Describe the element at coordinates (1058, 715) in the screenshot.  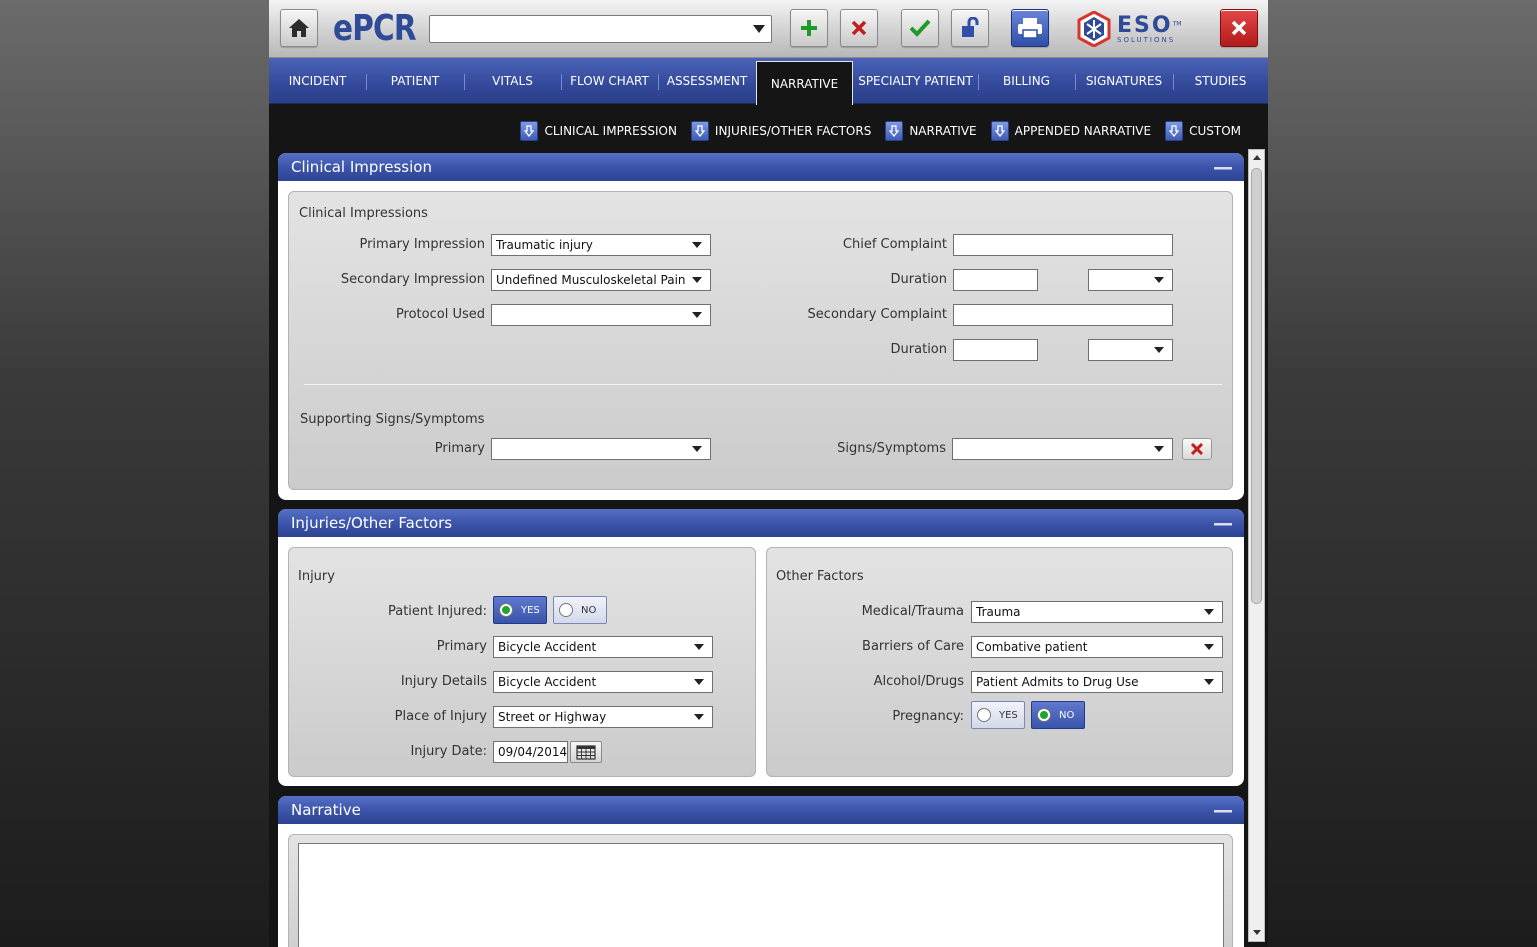
I see `pregnancy-no: NO` at that location.